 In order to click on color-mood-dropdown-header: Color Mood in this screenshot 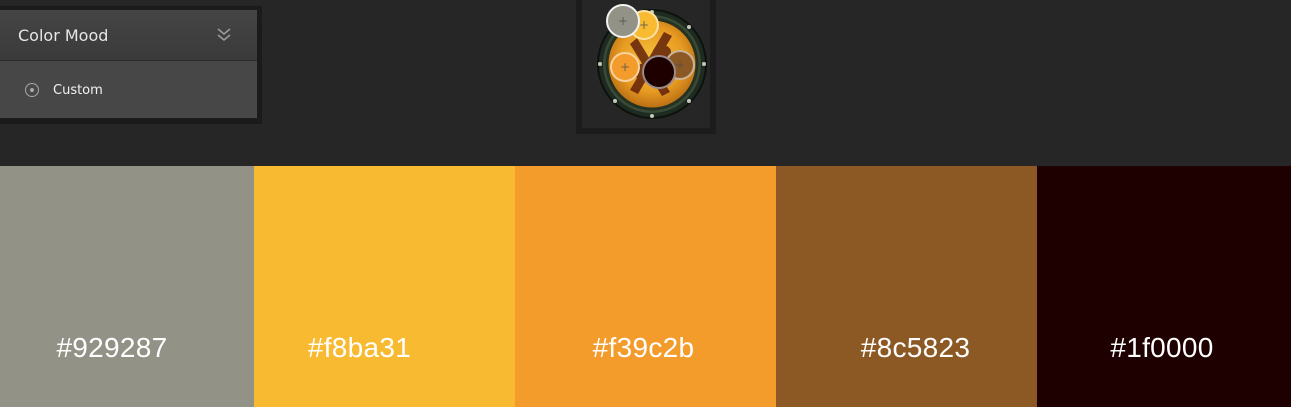, I will do `click(128, 35)`.